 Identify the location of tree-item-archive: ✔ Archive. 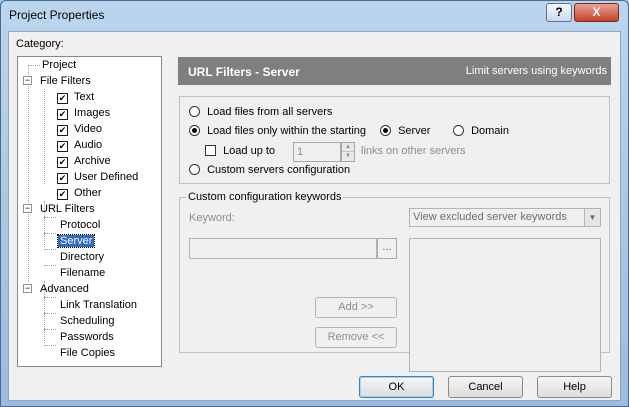
(85, 161).